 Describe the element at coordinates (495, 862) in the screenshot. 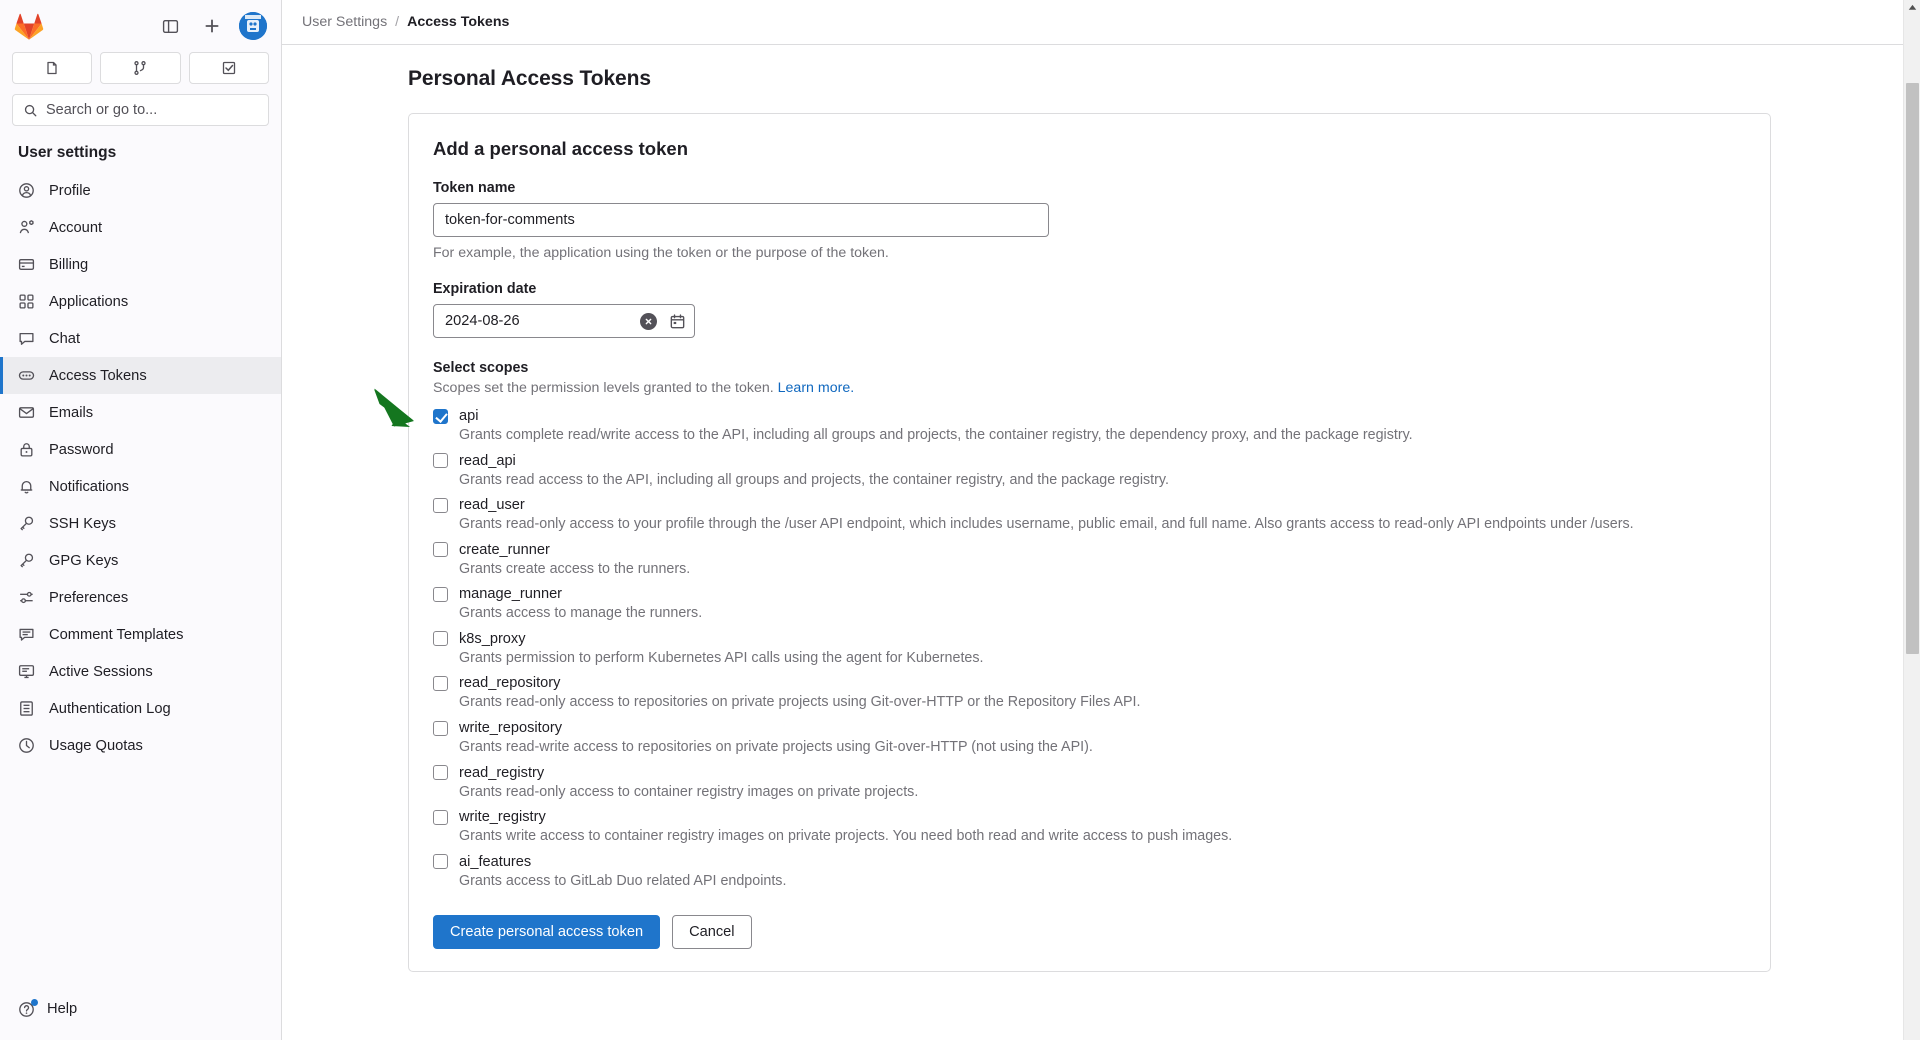

I see `scope-name: ai_features` at that location.